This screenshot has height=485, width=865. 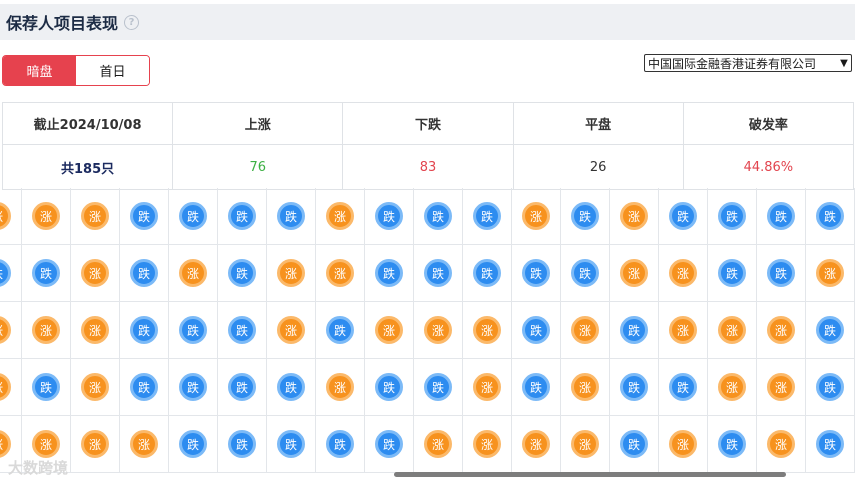 What do you see at coordinates (590, 474) in the screenshot?
I see `horizontal-scrollbar` at bounding box center [590, 474].